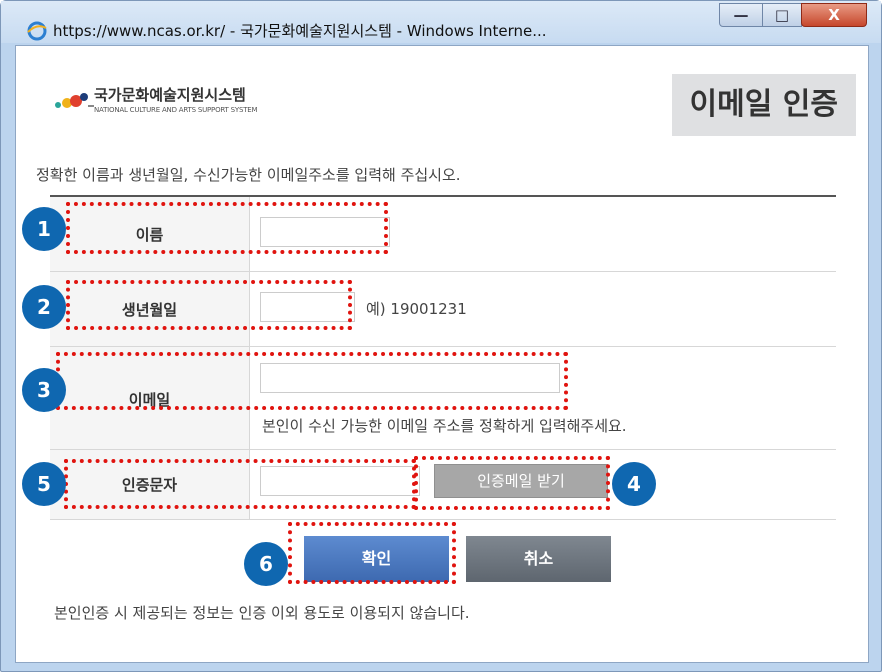 The image size is (882, 672). Describe the element at coordinates (266, 564) in the screenshot. I see `step-badge-6: 6` at that location.